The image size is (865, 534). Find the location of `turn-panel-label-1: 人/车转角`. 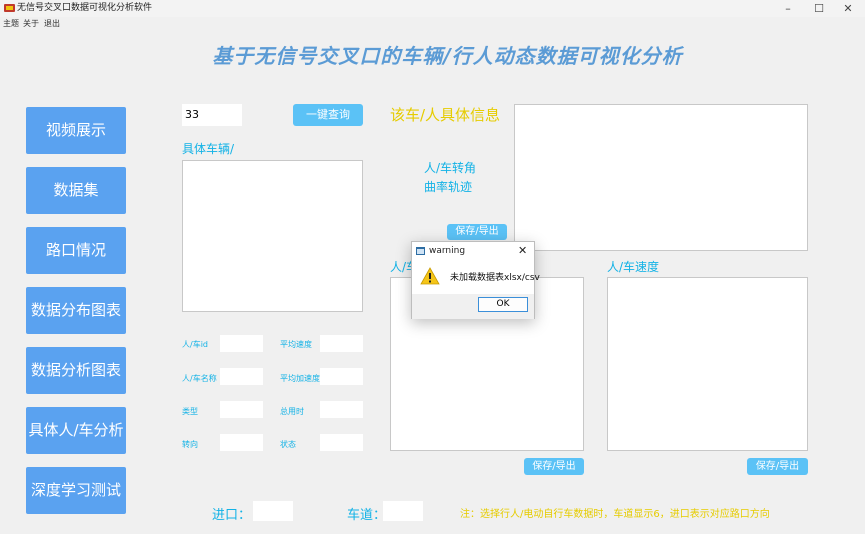

turn-panel-label-1: 人/车转角 is located at coordinates (450, 168).